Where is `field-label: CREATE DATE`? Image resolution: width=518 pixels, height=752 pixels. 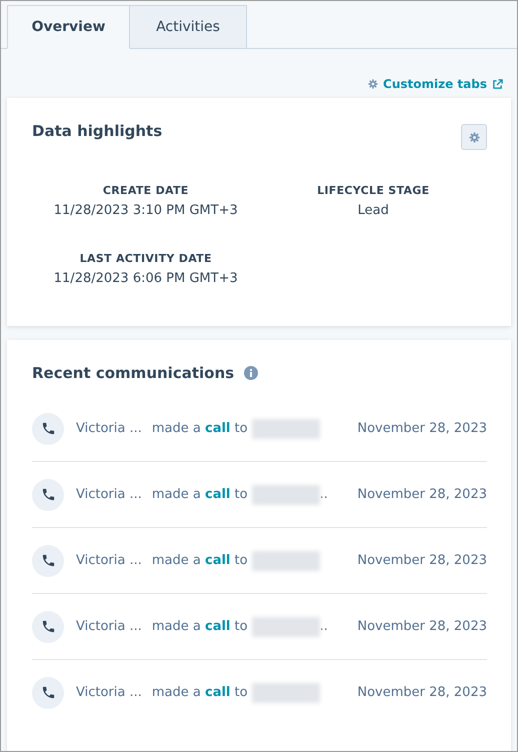
field-label: CREATE DATE is located at coordinates (145, 190).